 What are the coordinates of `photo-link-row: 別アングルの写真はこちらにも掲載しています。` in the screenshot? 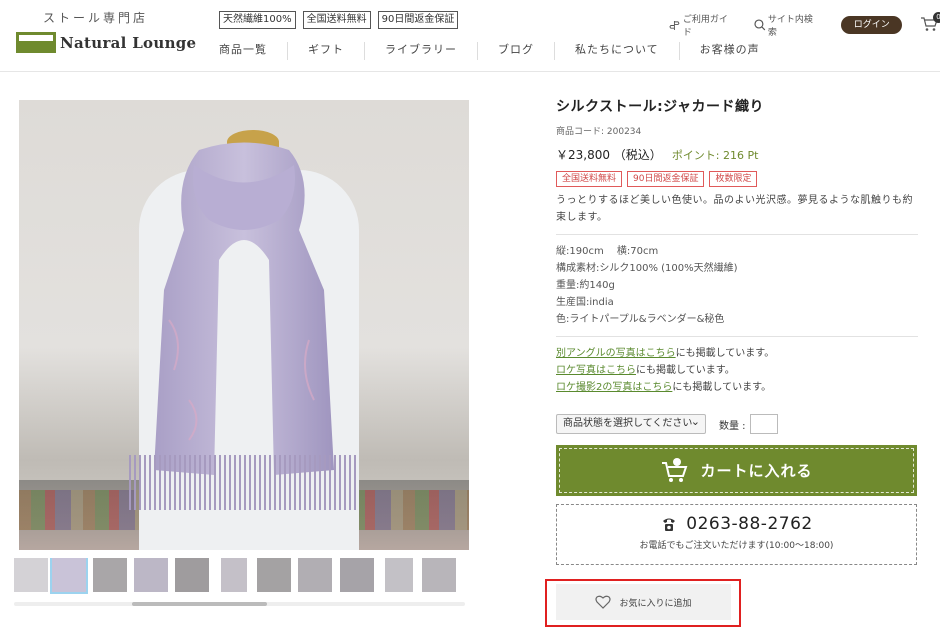 It's located at (737, 353).